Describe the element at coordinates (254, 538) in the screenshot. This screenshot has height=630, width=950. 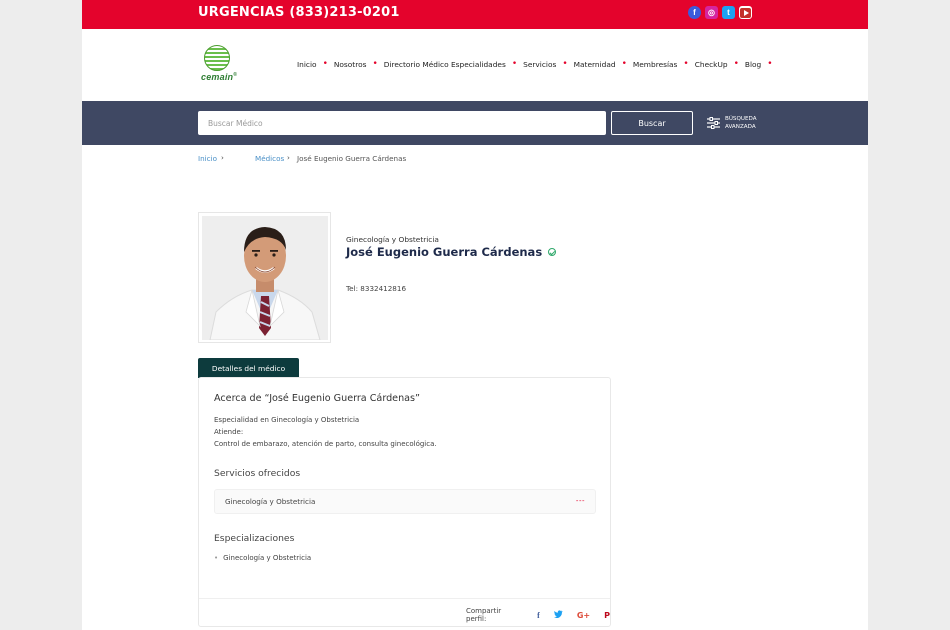
I see `specializations-heading: Especializaciones` at that location.